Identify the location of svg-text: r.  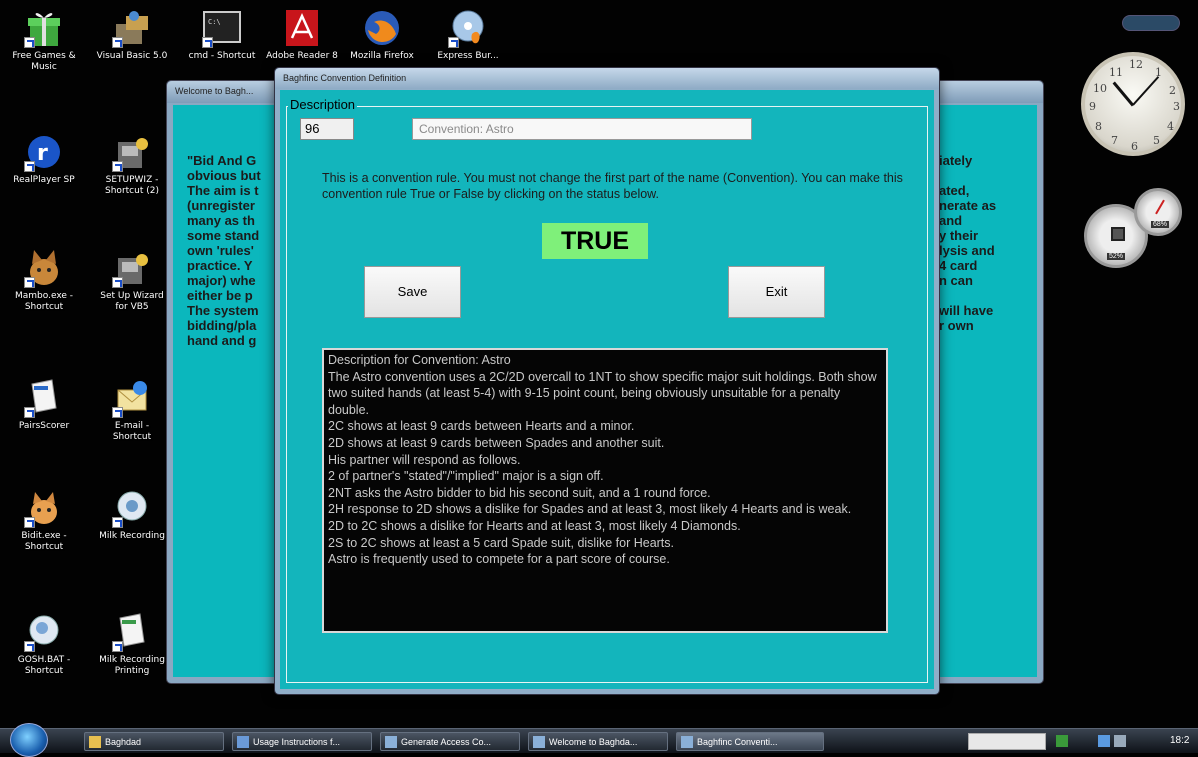
(42, 153).